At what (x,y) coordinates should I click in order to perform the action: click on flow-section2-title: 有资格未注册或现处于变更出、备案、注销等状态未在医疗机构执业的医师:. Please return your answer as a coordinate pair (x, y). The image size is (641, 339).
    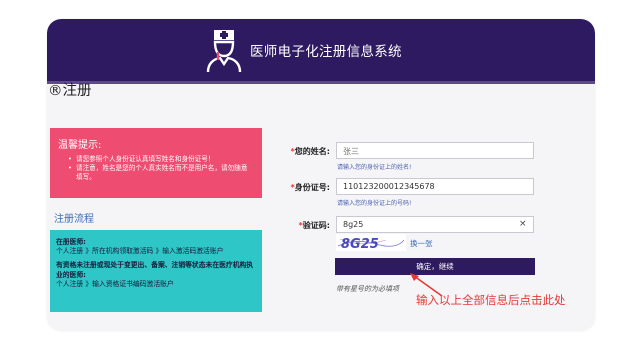
    Looking at the image, I should click on (155, 270).